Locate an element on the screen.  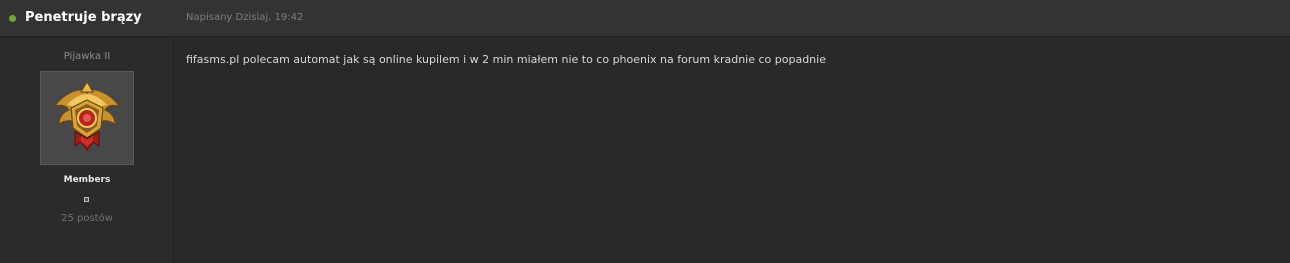
reputation-pip-icon is located at coordinates (86, 199).